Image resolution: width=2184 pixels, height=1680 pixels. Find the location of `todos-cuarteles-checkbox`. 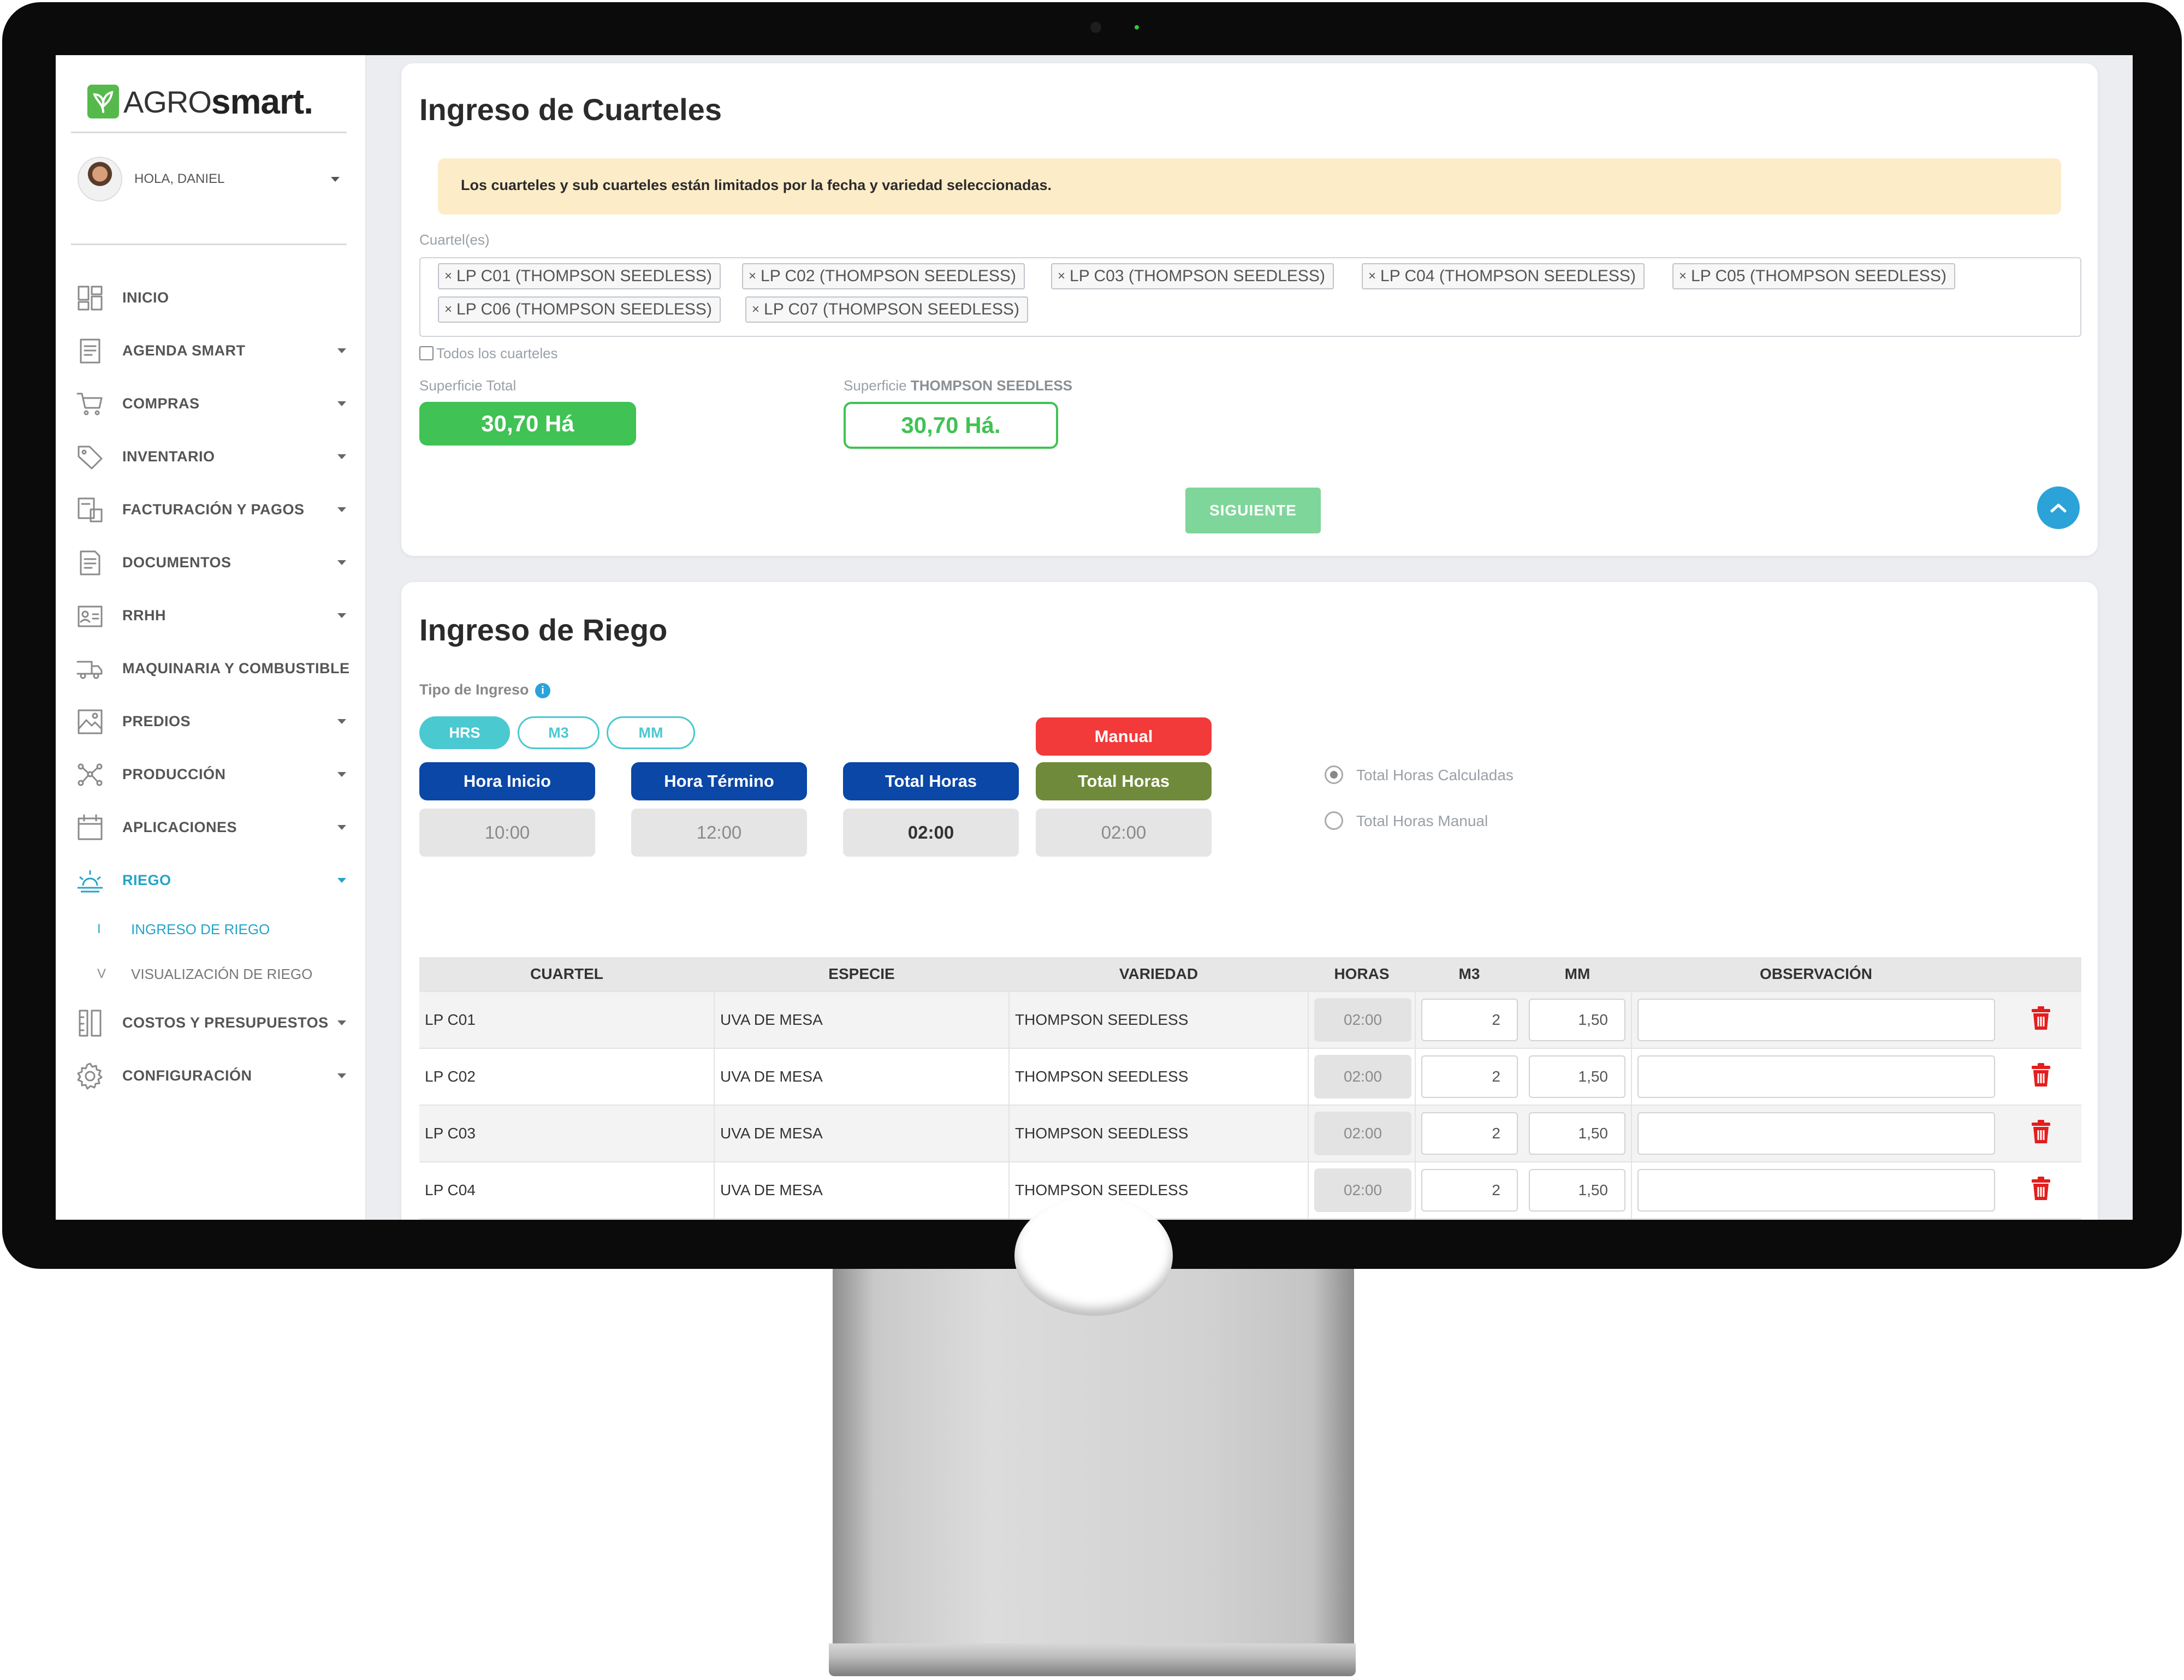

todos-cuarteles-checkbox is located at coordinates (426, 353).